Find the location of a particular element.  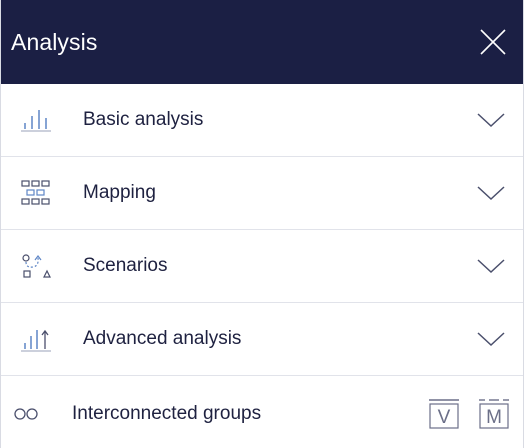

section-label: Mapping is located at coordinates (119, 192).